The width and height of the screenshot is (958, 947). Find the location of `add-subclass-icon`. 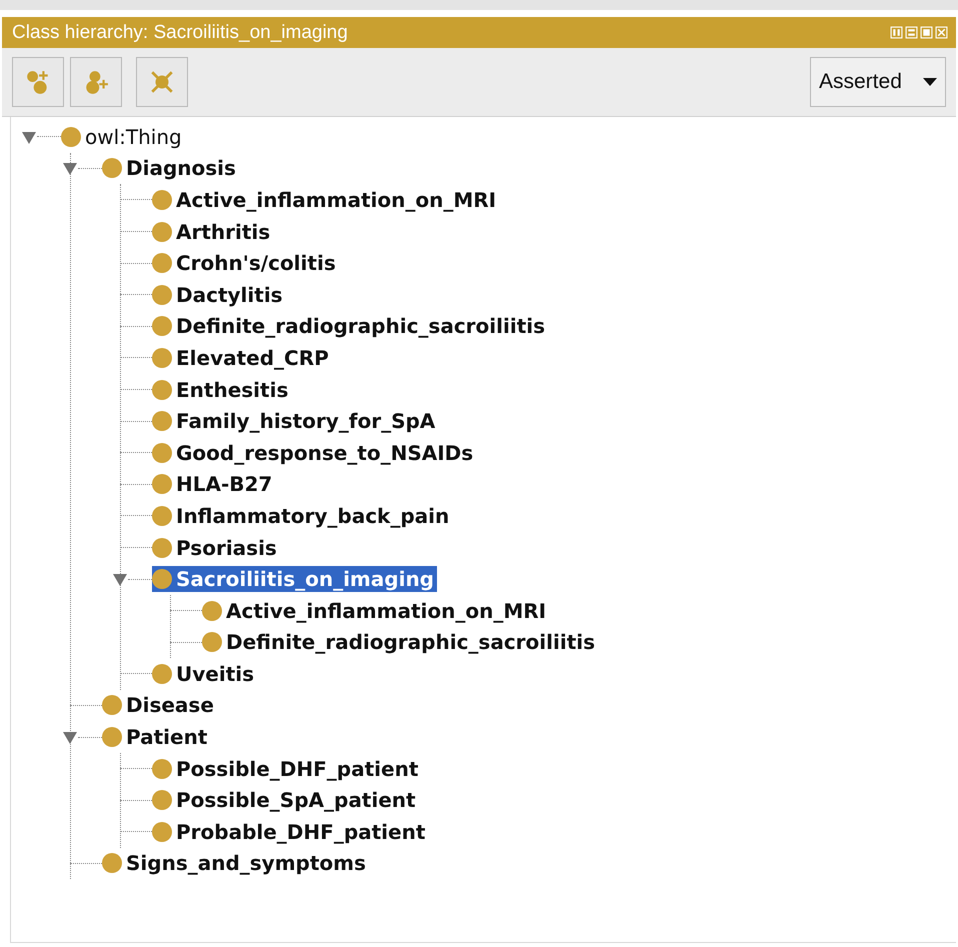

add-subclass-icon is located at coordinates (38, 82).